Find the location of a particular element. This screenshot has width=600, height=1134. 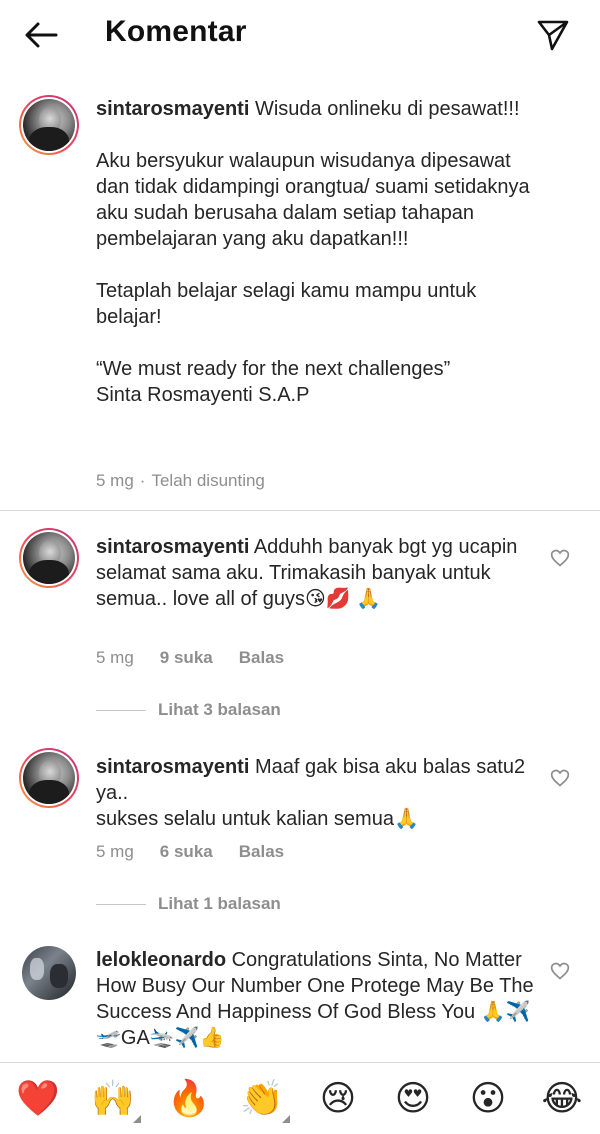

edited-label: Telah disunting is located at coordinates (208, 480).